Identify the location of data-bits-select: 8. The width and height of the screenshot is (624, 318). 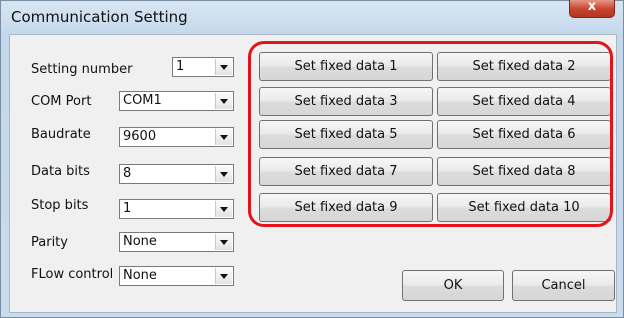
(176, 174).